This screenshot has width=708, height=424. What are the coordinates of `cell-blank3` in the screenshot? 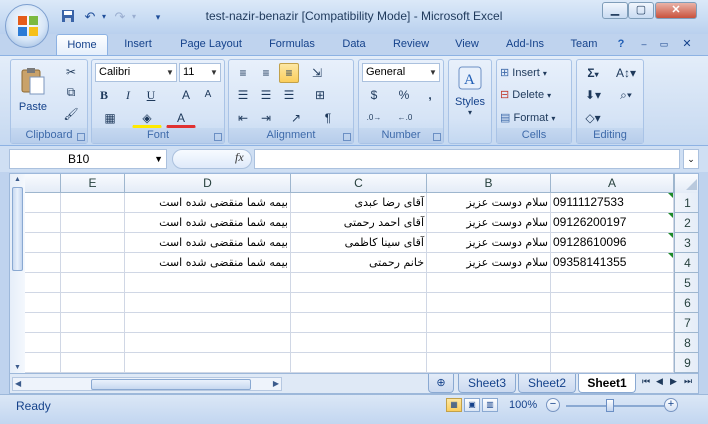 It's located at (43, 242).